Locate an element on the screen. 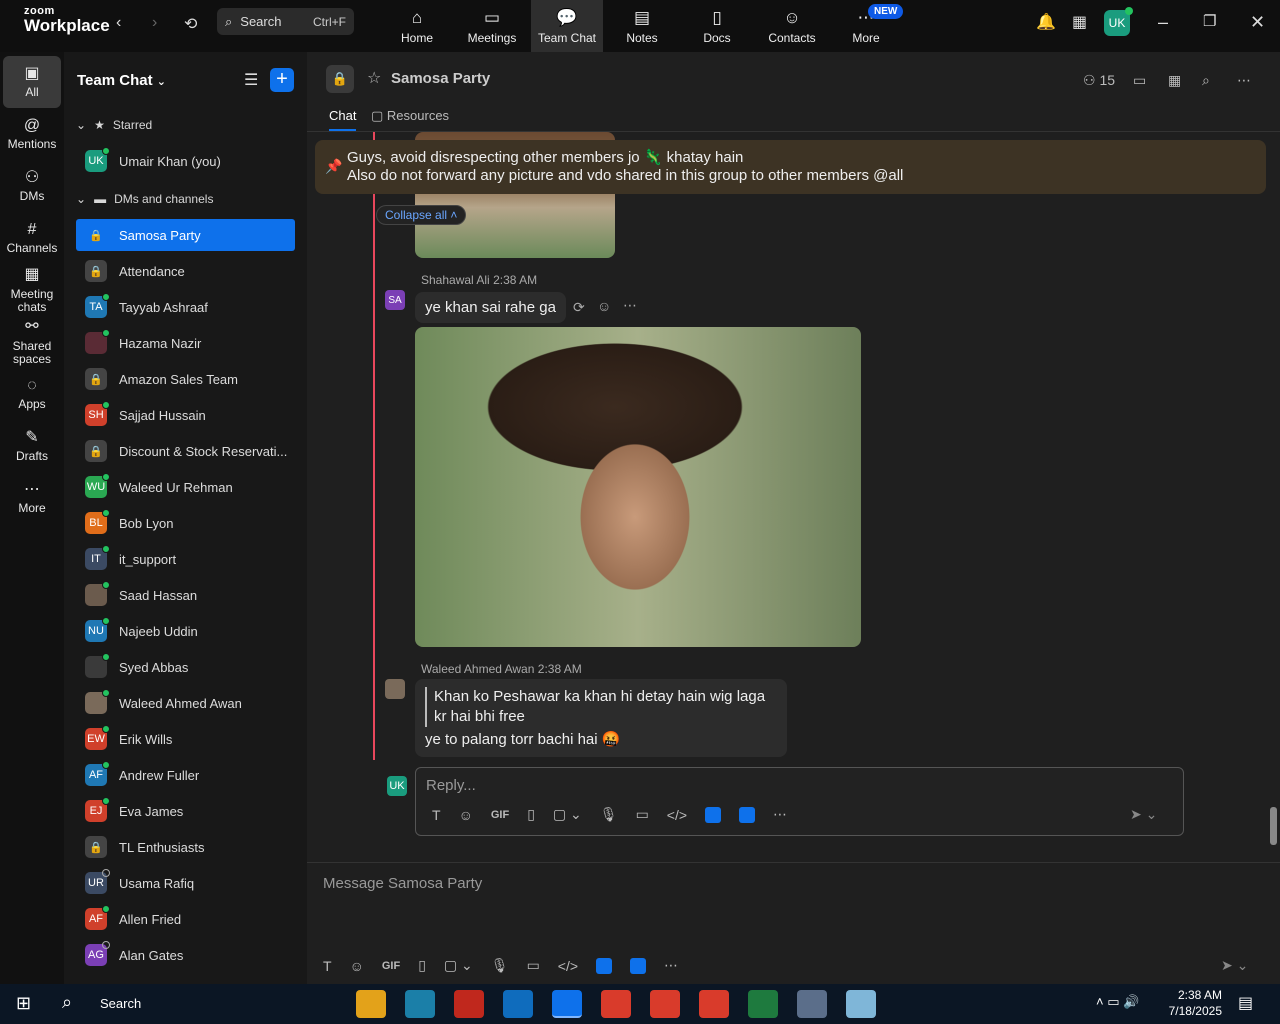 The width and height of the screenshot is (1280, 1024). rail-item-all: ▣ All is located at coordinates (32, 82).